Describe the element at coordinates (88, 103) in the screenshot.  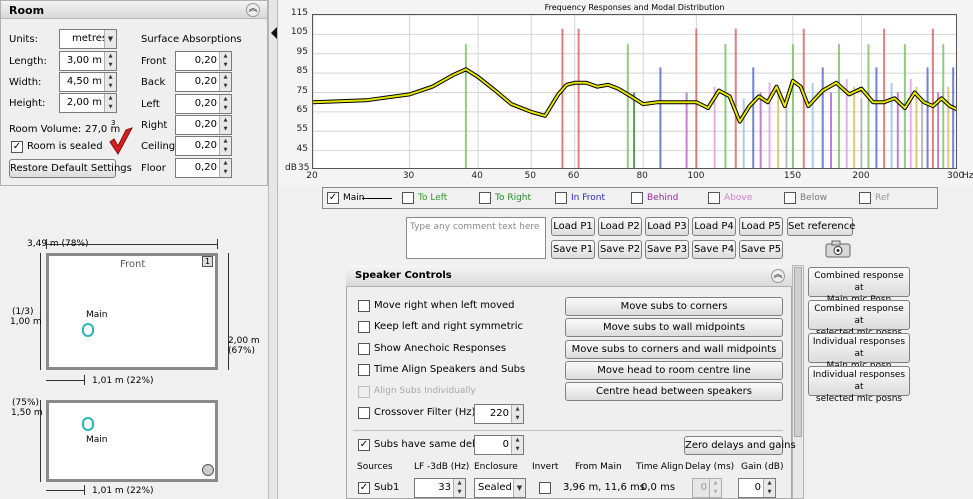
I see `height-stepper: 2,00 m ▲ ▼` at that location.